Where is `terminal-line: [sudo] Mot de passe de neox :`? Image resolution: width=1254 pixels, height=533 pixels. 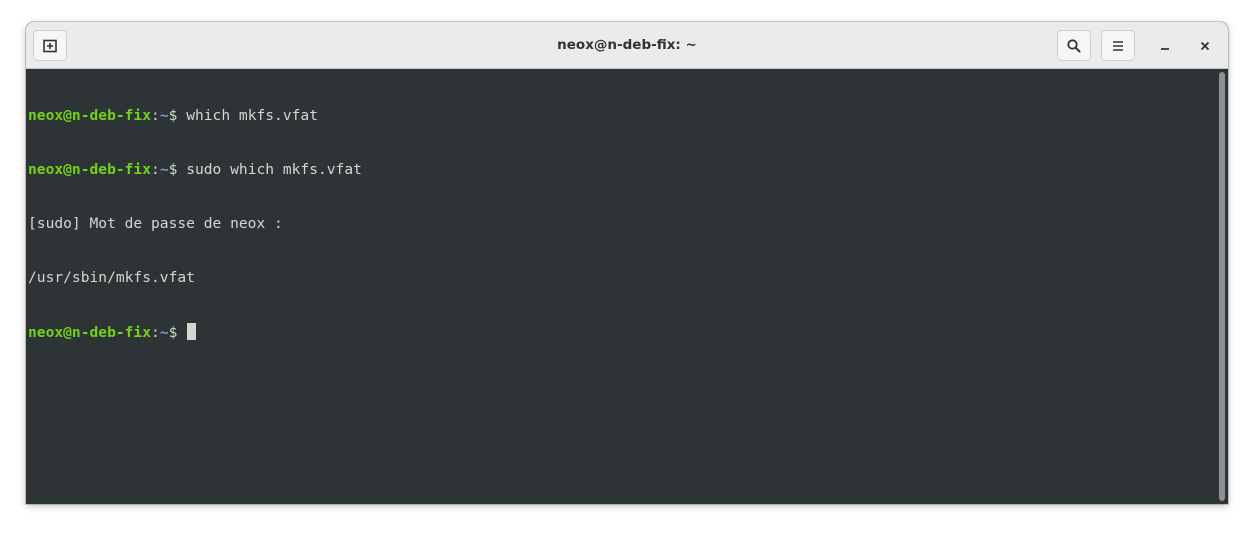
terminal-line: [sudo] Mot de passe de neox : is located at coordinates (622, 224).